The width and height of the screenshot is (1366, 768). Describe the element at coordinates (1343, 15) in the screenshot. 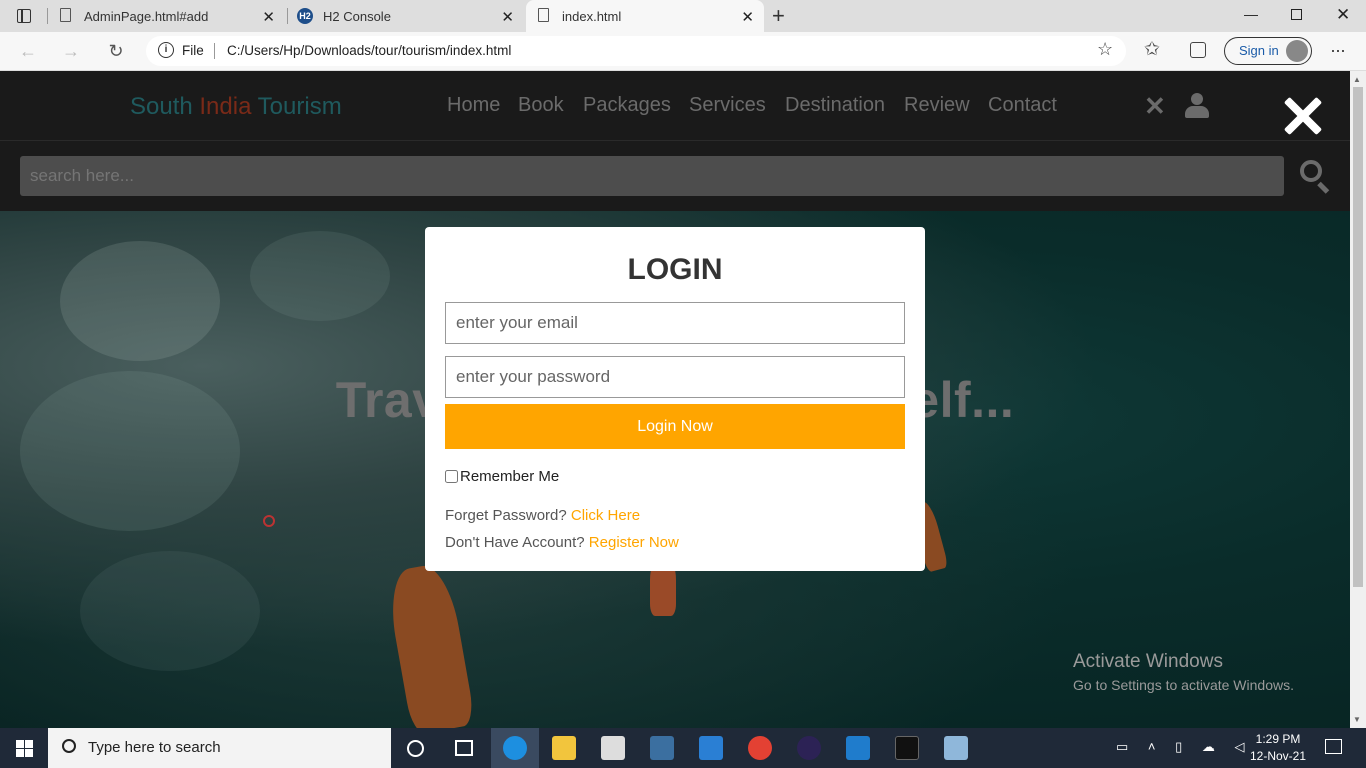

I see `close-window-button: ✕` at that location.